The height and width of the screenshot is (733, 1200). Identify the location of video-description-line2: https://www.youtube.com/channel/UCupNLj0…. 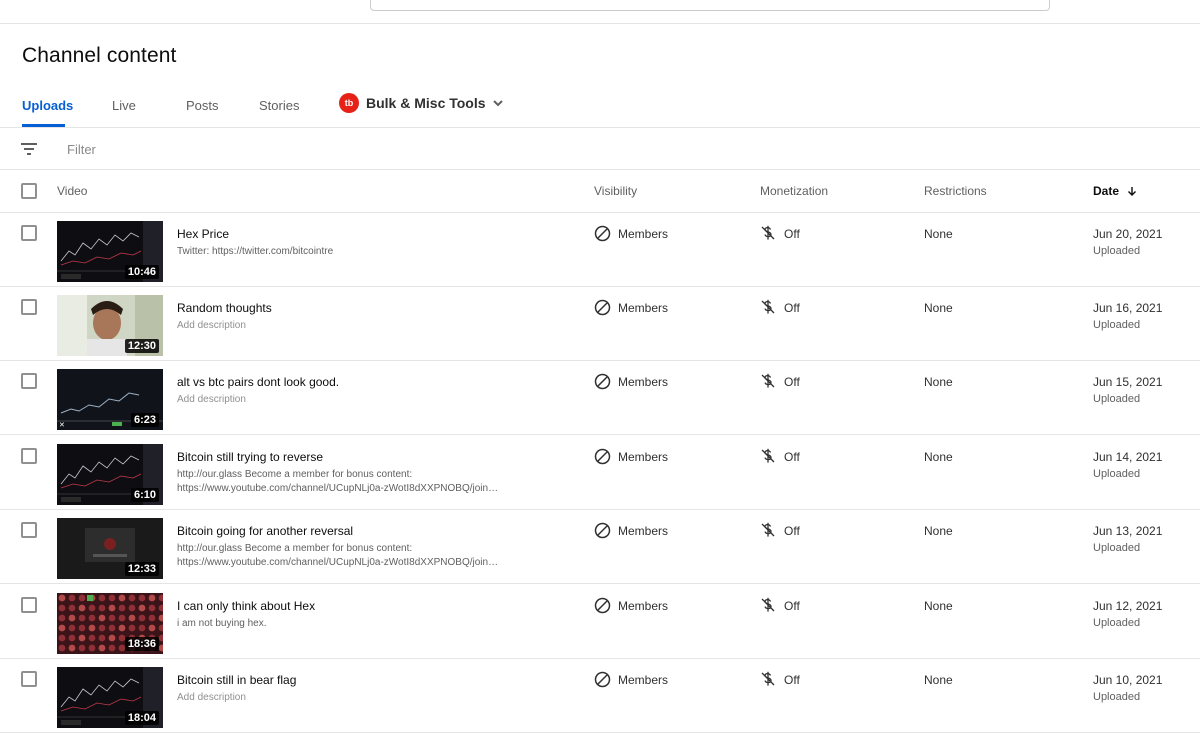
(338, 488).